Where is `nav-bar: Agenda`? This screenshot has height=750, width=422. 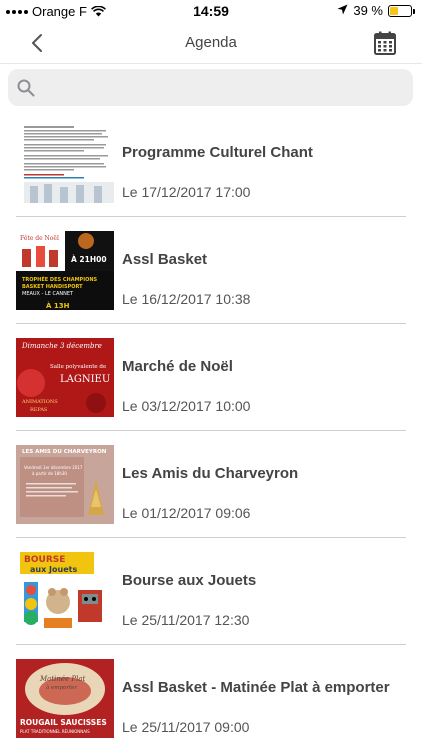 nav-bar: Agenda is located at coordinates (211, 43).